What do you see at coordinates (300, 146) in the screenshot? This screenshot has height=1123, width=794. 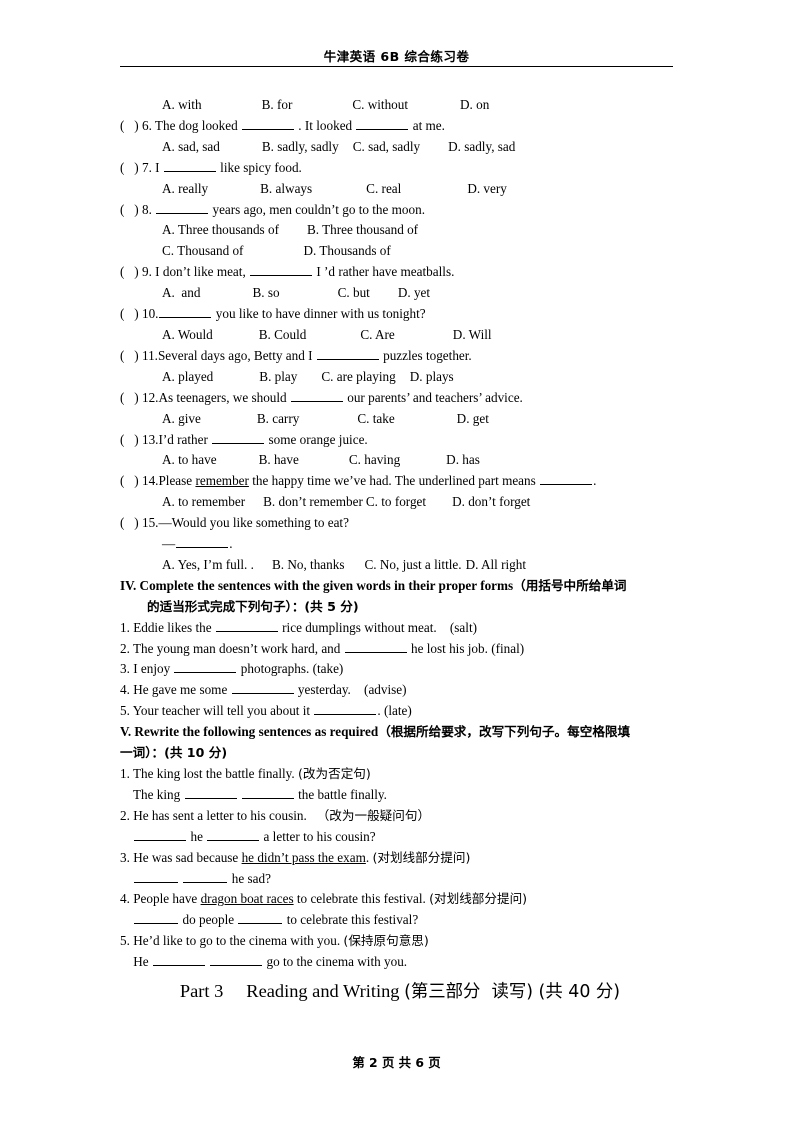 I see `q6-option-b: B. sadly, sadly` at bounding box center [300, 146].